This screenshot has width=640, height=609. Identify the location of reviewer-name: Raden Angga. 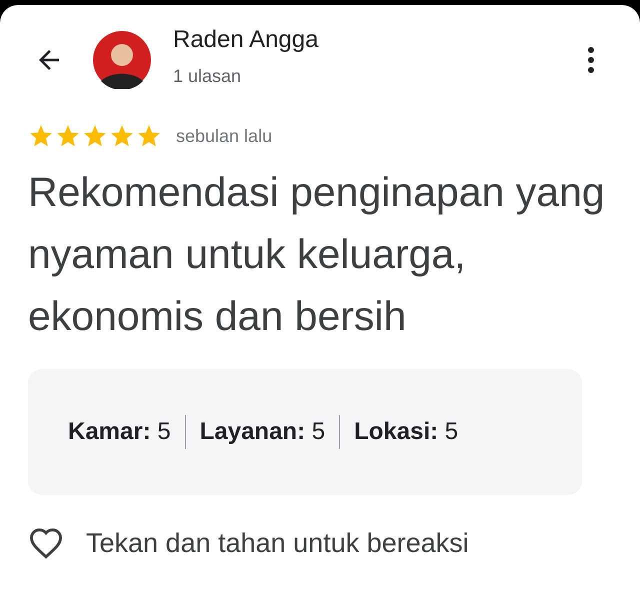
(380, 40).